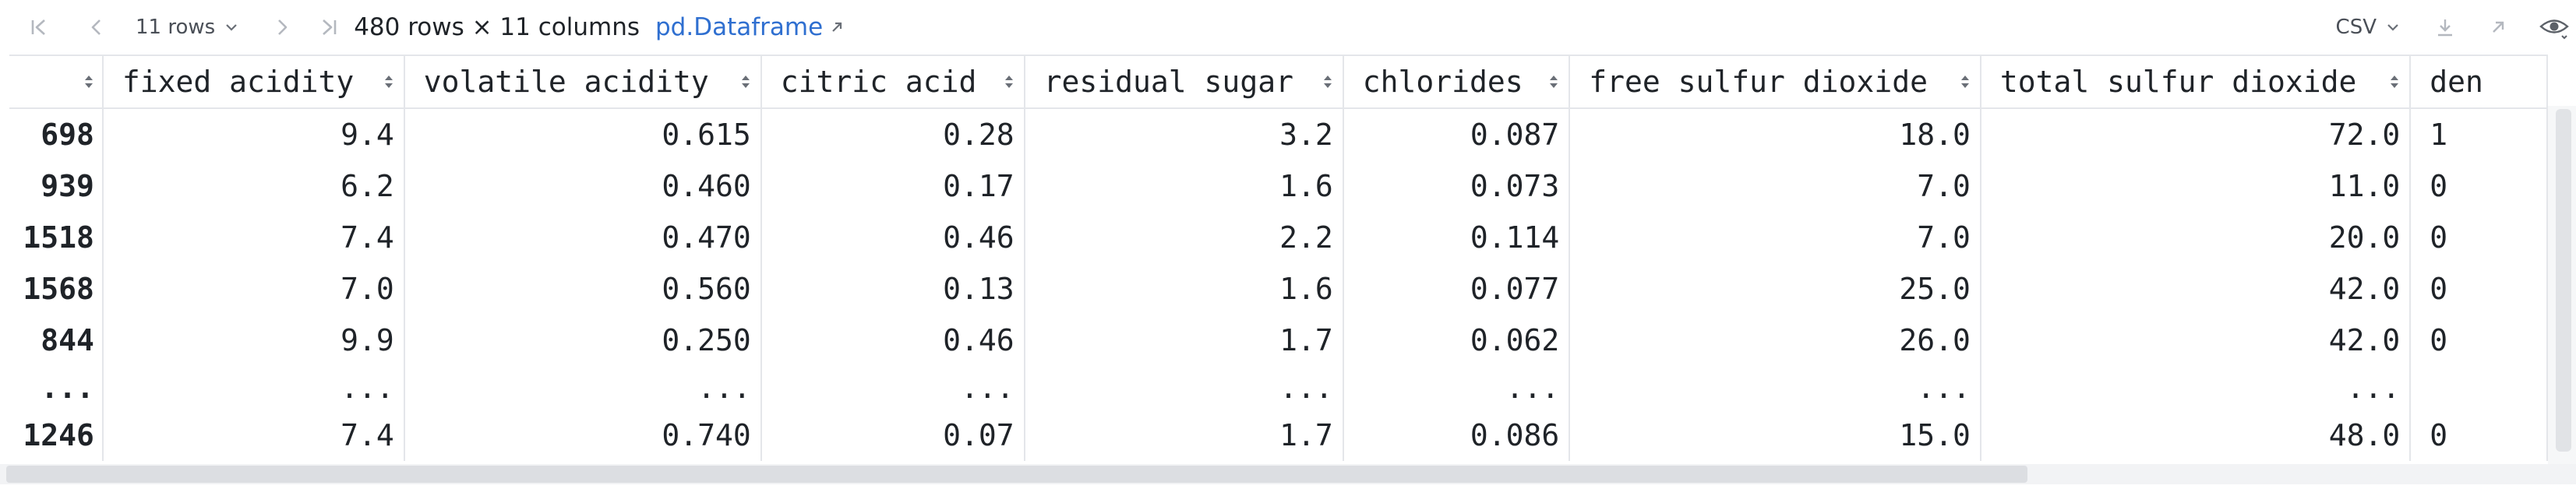 This screenshot has width=2576, height=489. I want to click on table-cell: 0.07, so click(892, 435).